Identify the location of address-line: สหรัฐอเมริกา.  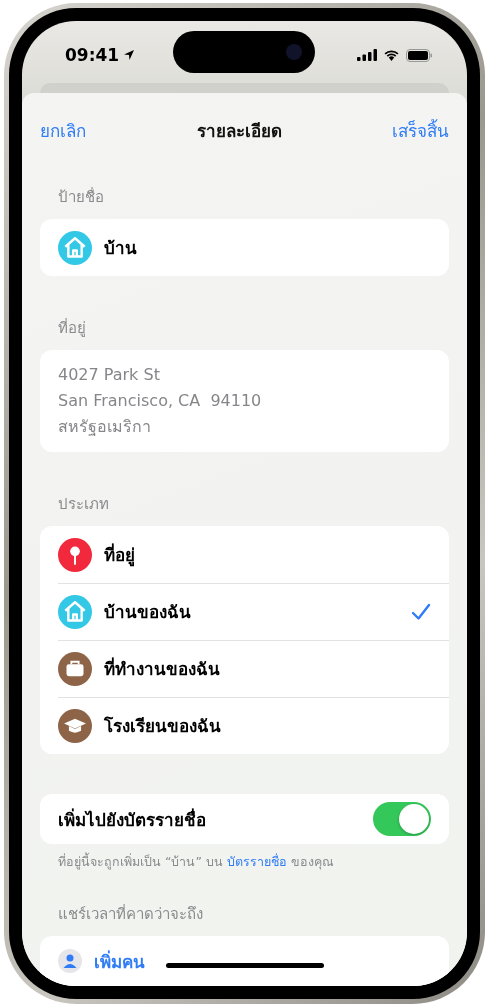
(105, 427).